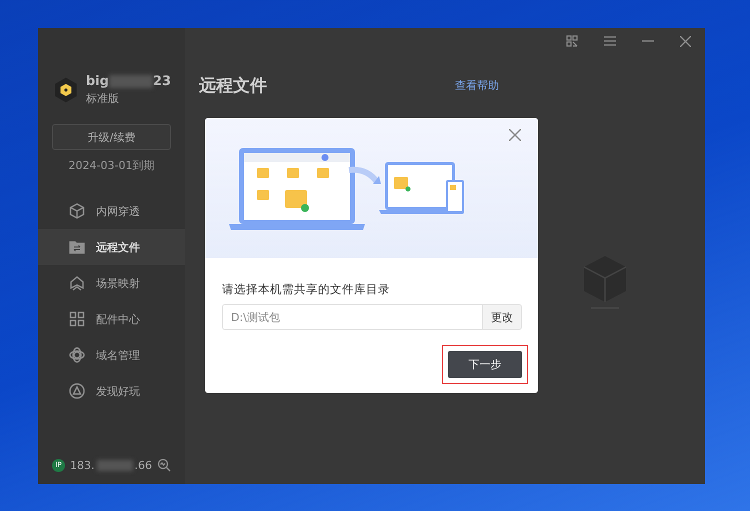 This screenshot has height=511, width=750. What do you see at coordinates (103, 98) in the screenshot?
I see `edition-label: 标准版` at bounding box center [103, 98].